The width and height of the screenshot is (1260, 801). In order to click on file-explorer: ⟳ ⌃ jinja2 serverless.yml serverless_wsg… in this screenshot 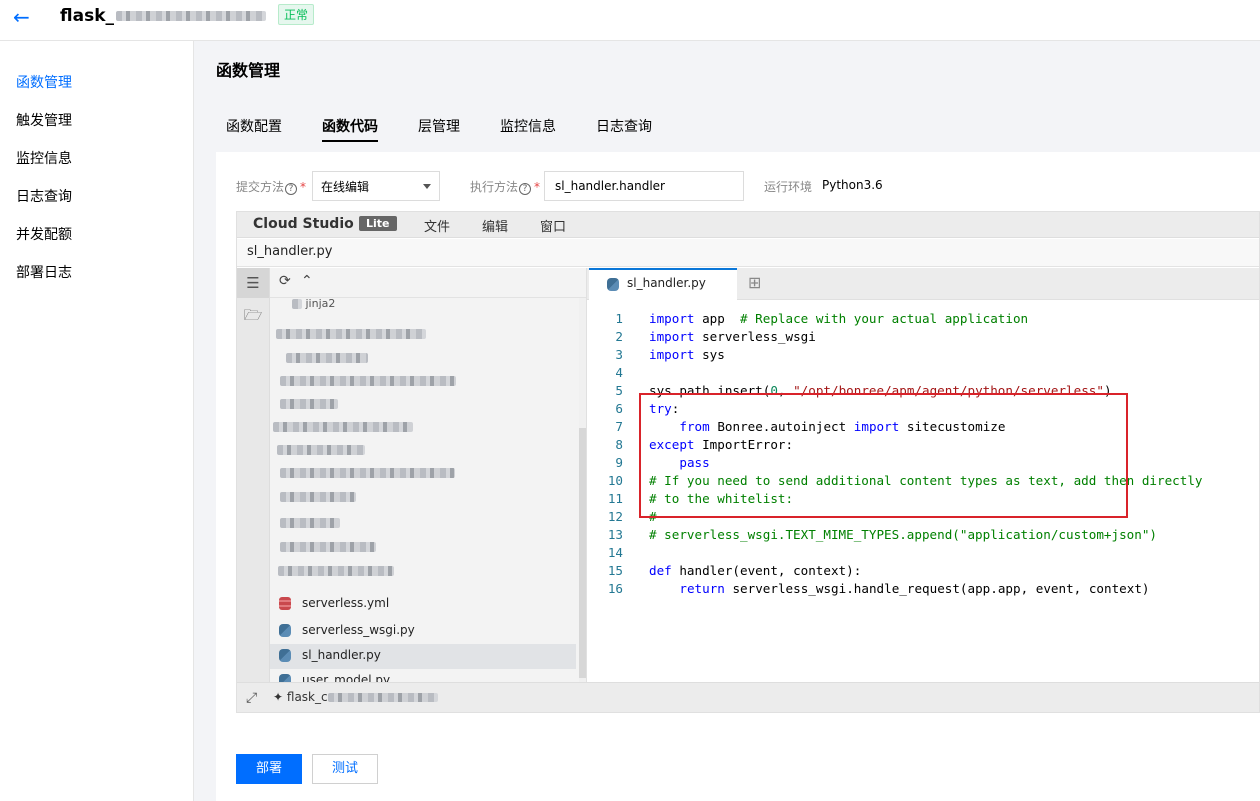, I will do `click(428, 475)`.